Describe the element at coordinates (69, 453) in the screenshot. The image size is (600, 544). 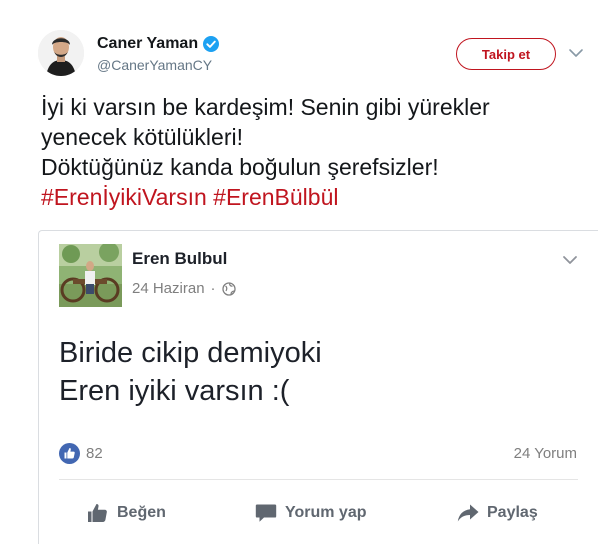
I see `like-badge-icon` at that location.